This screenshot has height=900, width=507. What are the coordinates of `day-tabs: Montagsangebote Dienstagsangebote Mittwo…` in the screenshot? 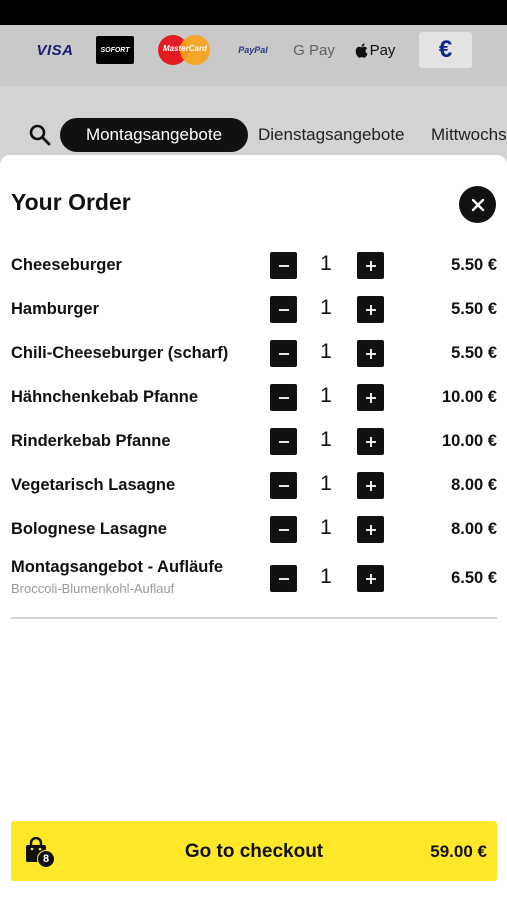 It's located at (253, 136).